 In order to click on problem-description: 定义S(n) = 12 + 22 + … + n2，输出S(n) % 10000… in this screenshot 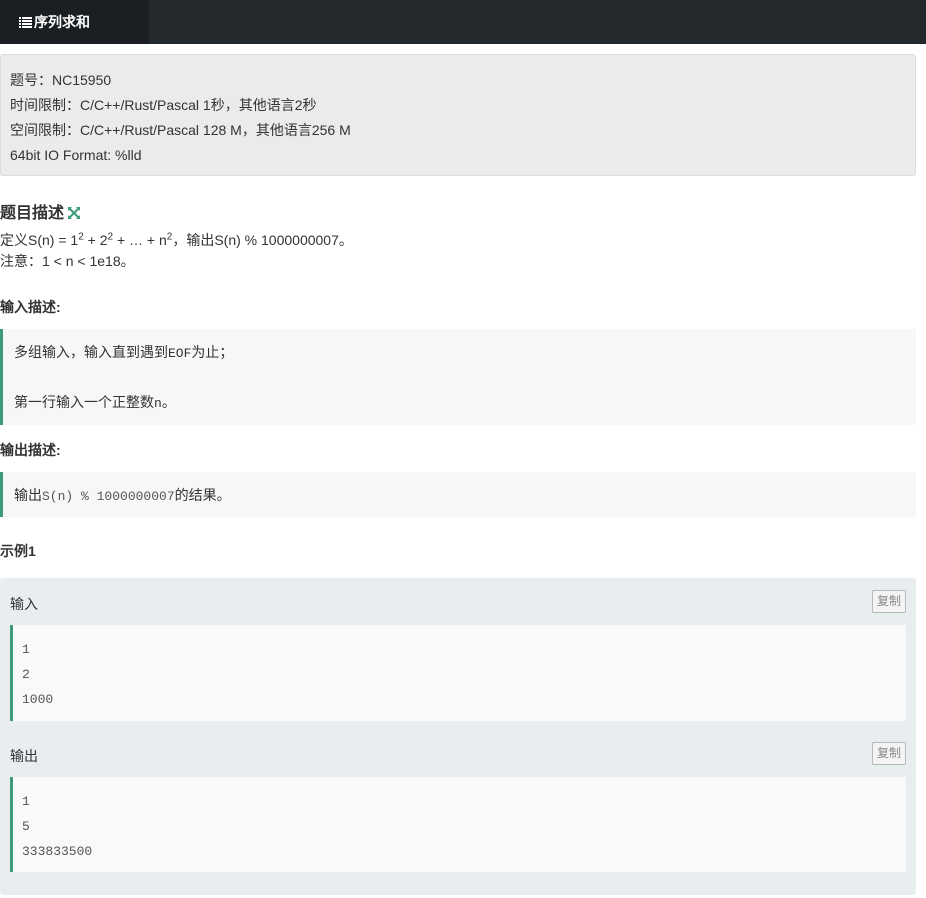, I will do `click(176, 251)`.